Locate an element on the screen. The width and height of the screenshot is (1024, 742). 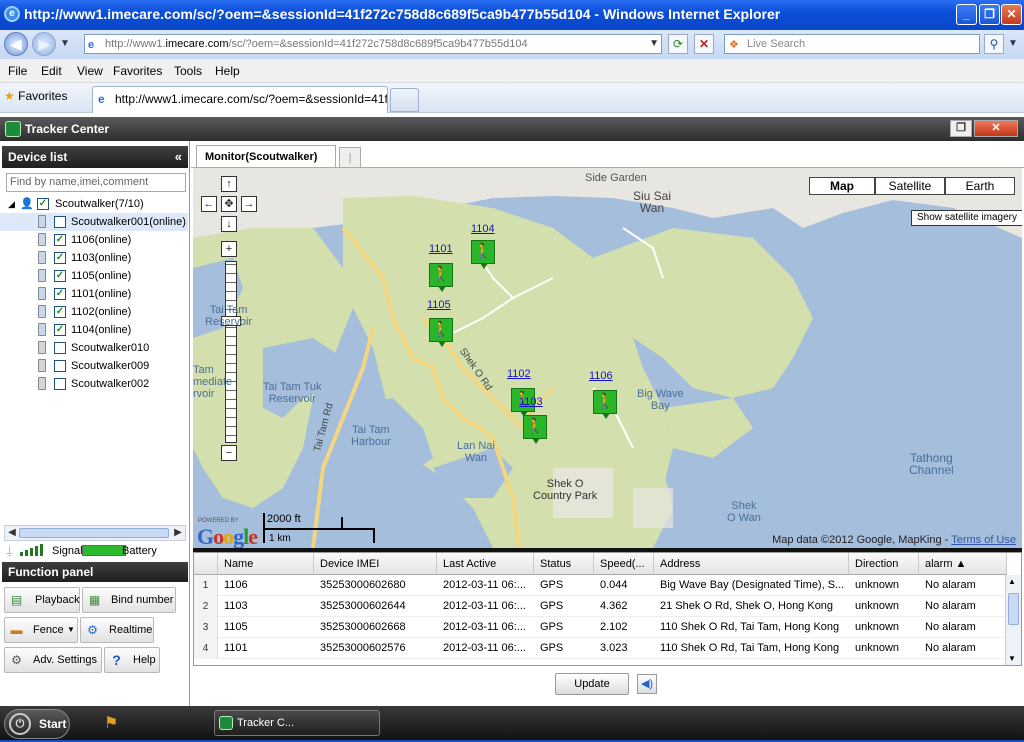
marker-label-1102: 1102 is located at coordinates (519, 374).